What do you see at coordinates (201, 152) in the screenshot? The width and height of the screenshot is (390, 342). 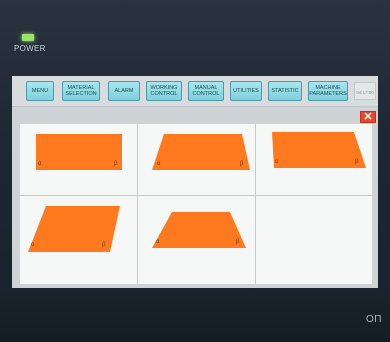 I see `trapezoid-up-shape-icon` at bounding box center [201, 152].